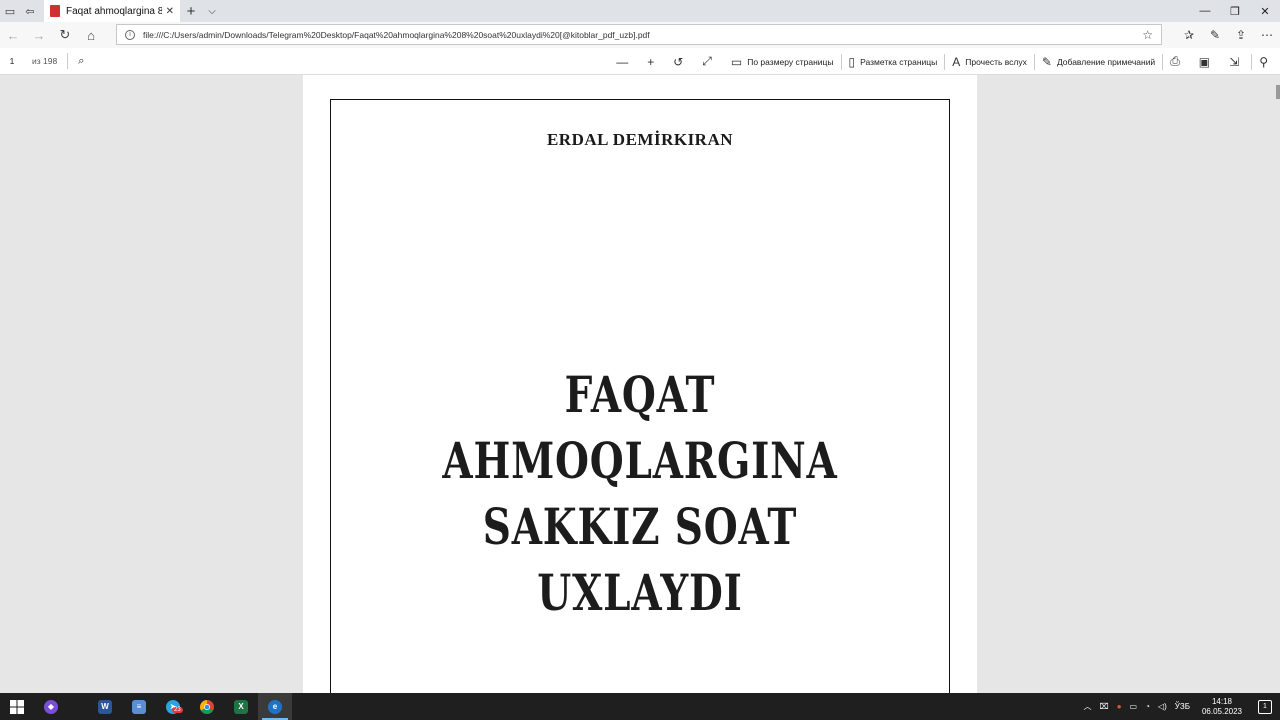 The width and height of the screenshot is (1280, 720). What do you see at coordinates (65, 35) in the screenshot?
I see `refresh-icon: ↻` at bounding box center [65, 35].